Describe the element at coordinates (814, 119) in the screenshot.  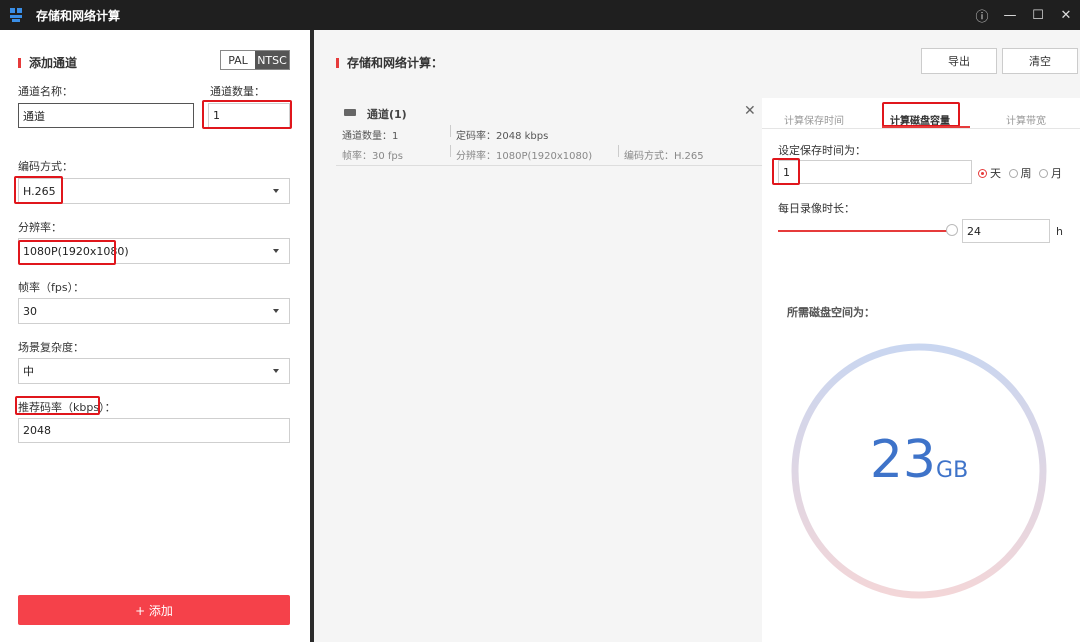
I see `tab-retention-time: 计算保存时间` at that location.